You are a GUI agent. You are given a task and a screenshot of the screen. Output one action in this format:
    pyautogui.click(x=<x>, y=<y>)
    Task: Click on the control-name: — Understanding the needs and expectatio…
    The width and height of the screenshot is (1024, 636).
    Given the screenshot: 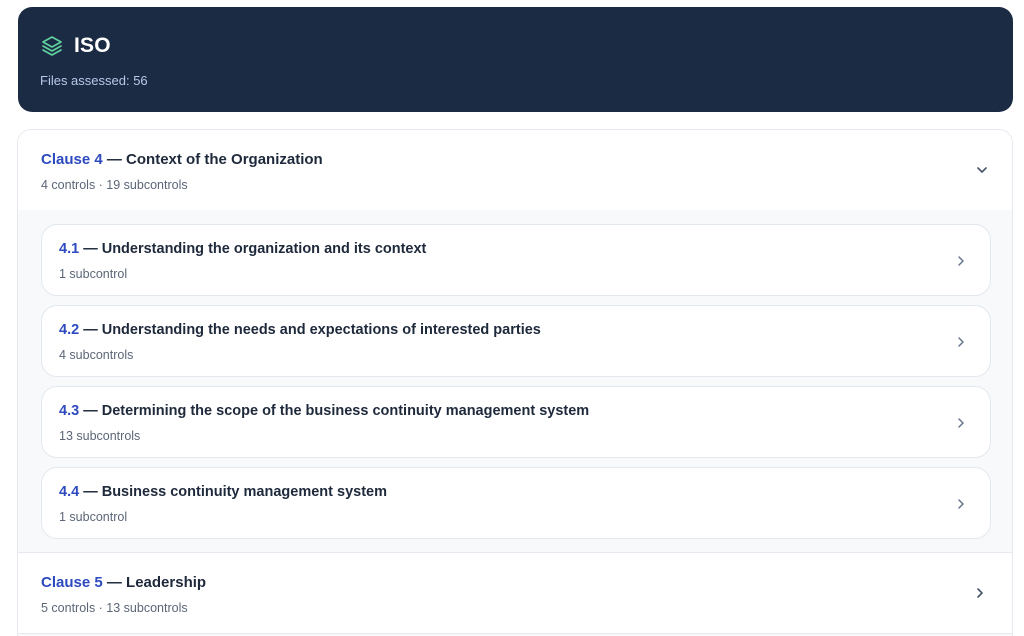 What is the action you would take?
    pyautogui.click(x=310, y=330)
    